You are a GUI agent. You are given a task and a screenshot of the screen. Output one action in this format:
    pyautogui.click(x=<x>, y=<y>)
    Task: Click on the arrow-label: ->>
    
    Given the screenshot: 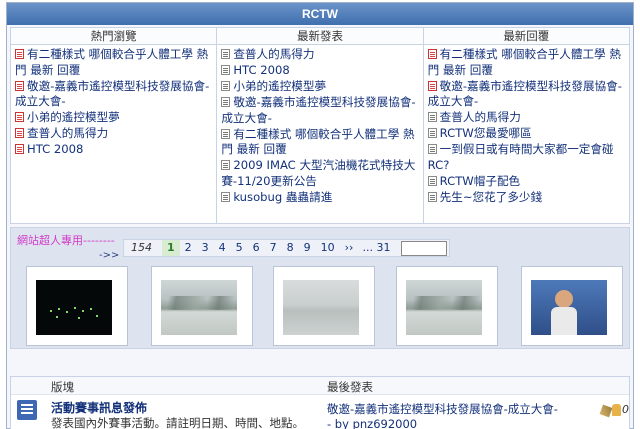 What is the action you would take?
    pyautogui.click(x=109, y=255)
    